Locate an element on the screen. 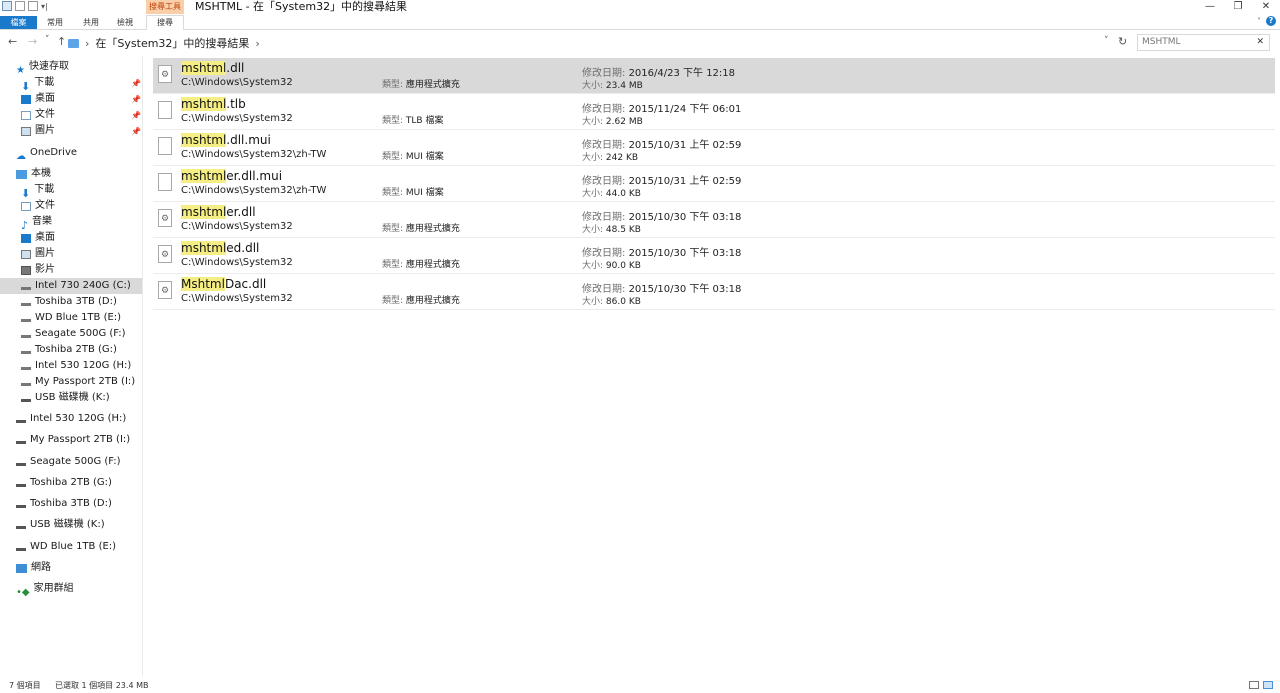 The height and width of the screenshot is (693, 1280). tab-file: 檔案 is located at coordinates (18, 22).